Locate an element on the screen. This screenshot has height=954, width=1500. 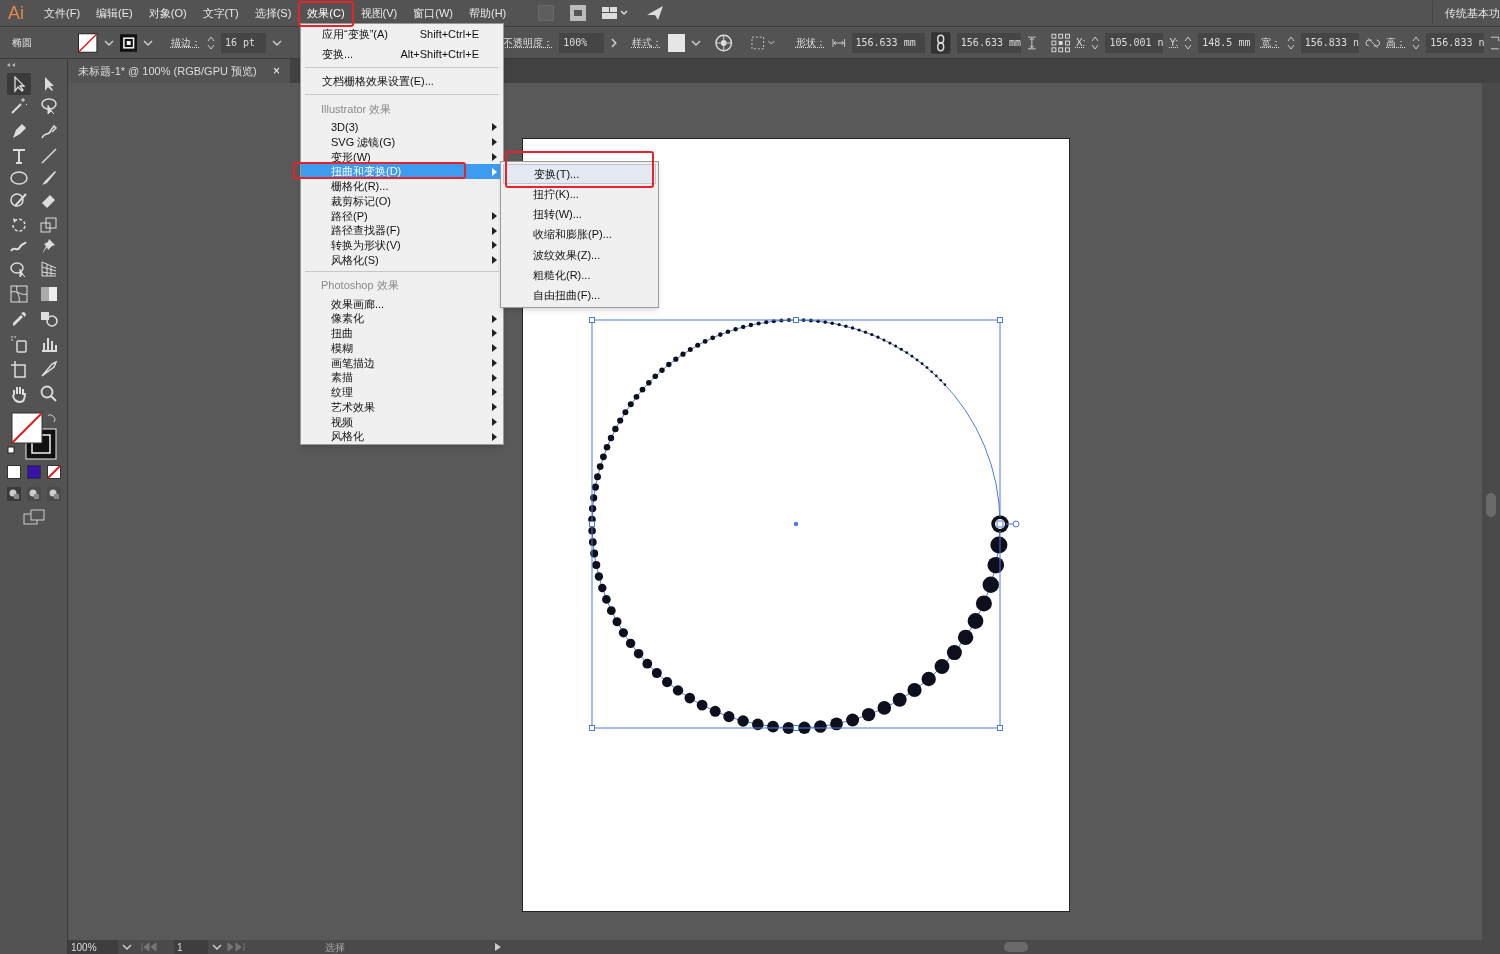
blob-brush-icon is located at coordinates (18, 200).